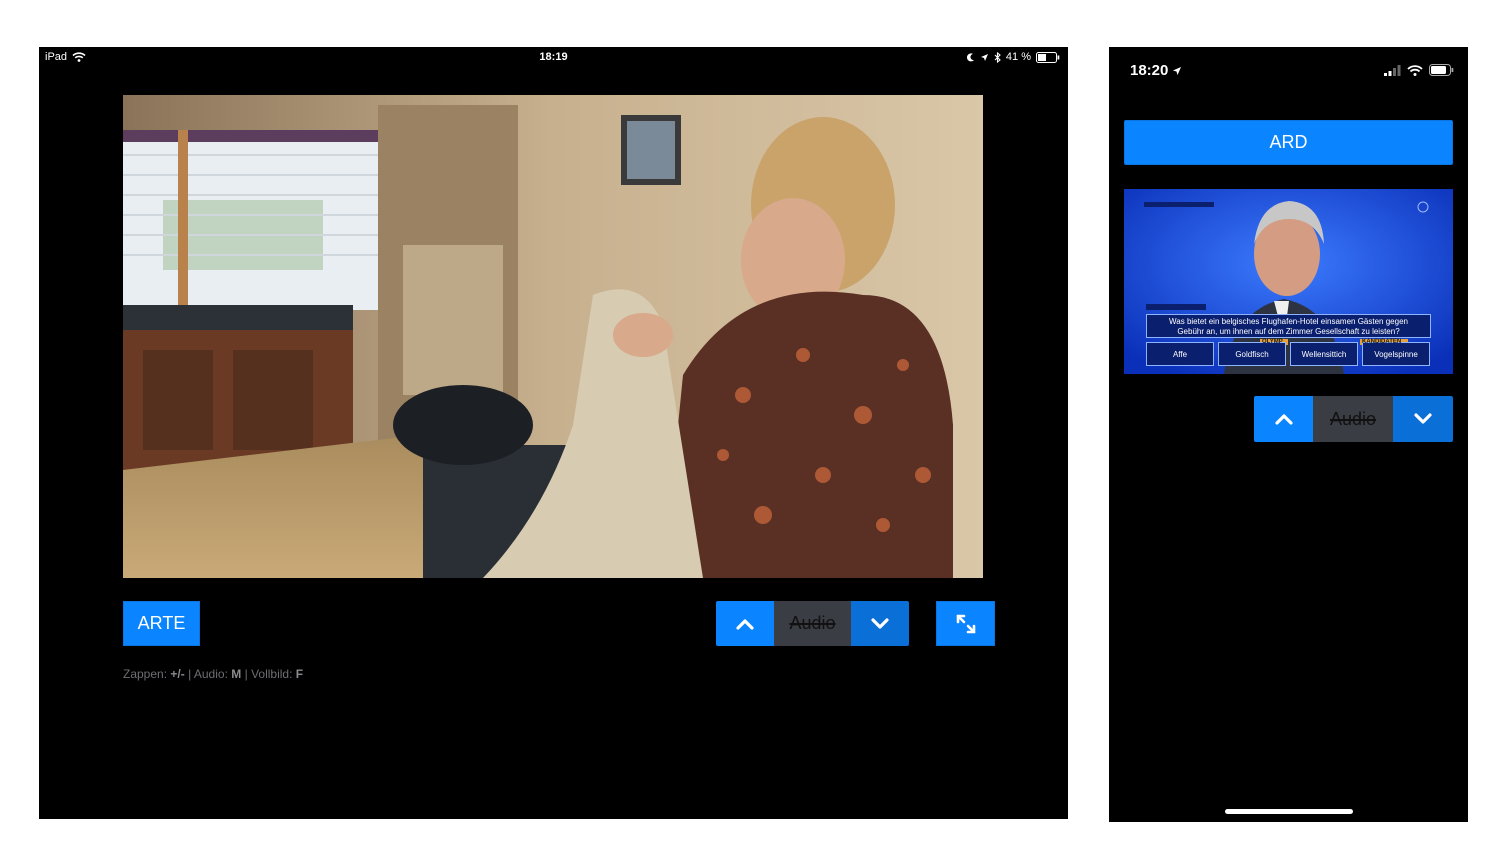 This screenshot has height=864, width=1500. I want to click on hint-vollbild-key: F, so click(299, 674).